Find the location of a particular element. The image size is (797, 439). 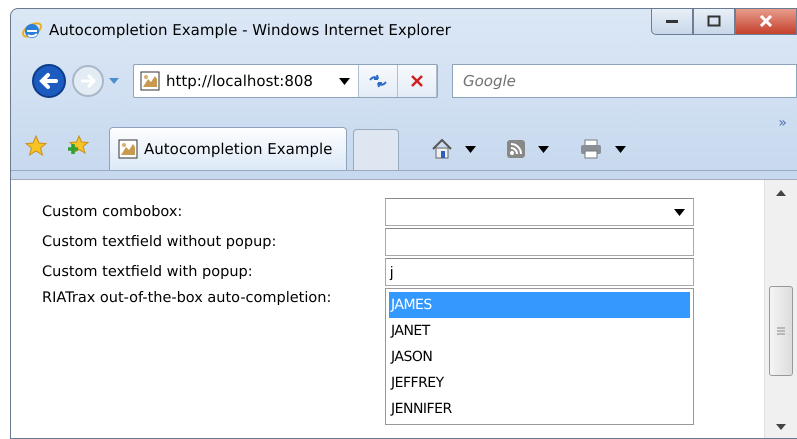

field-label: Custom textfield with popup: is located at coordinates (147, 272).